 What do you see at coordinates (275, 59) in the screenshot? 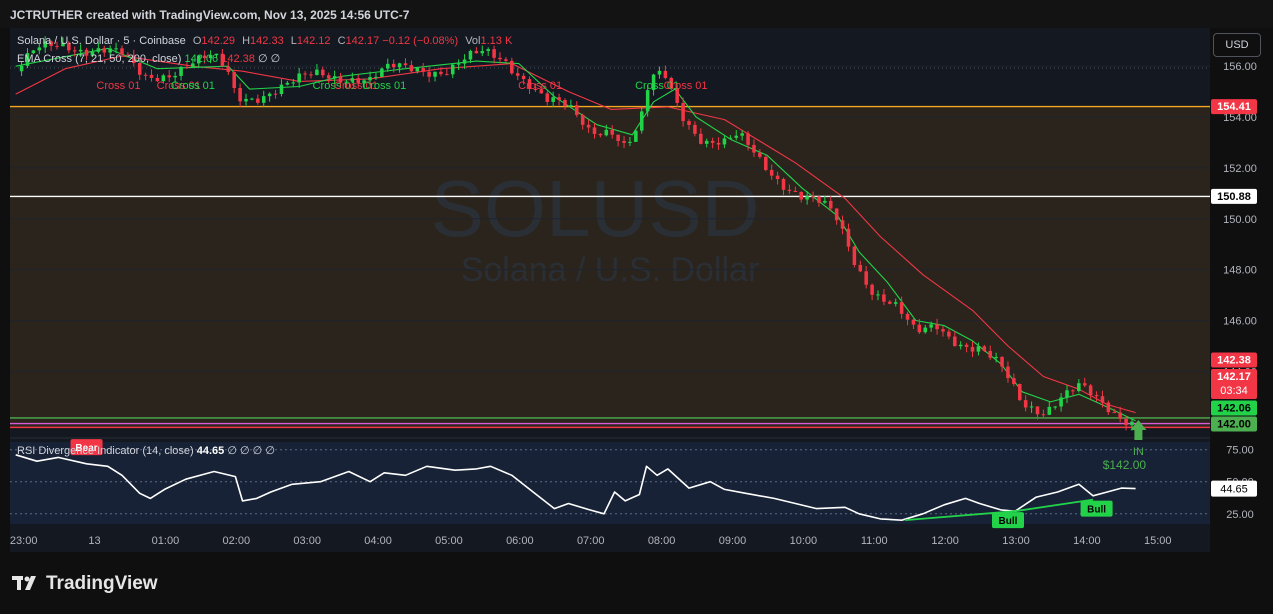
I see `ema-v4: ∅` at bounding box center [275, 59].